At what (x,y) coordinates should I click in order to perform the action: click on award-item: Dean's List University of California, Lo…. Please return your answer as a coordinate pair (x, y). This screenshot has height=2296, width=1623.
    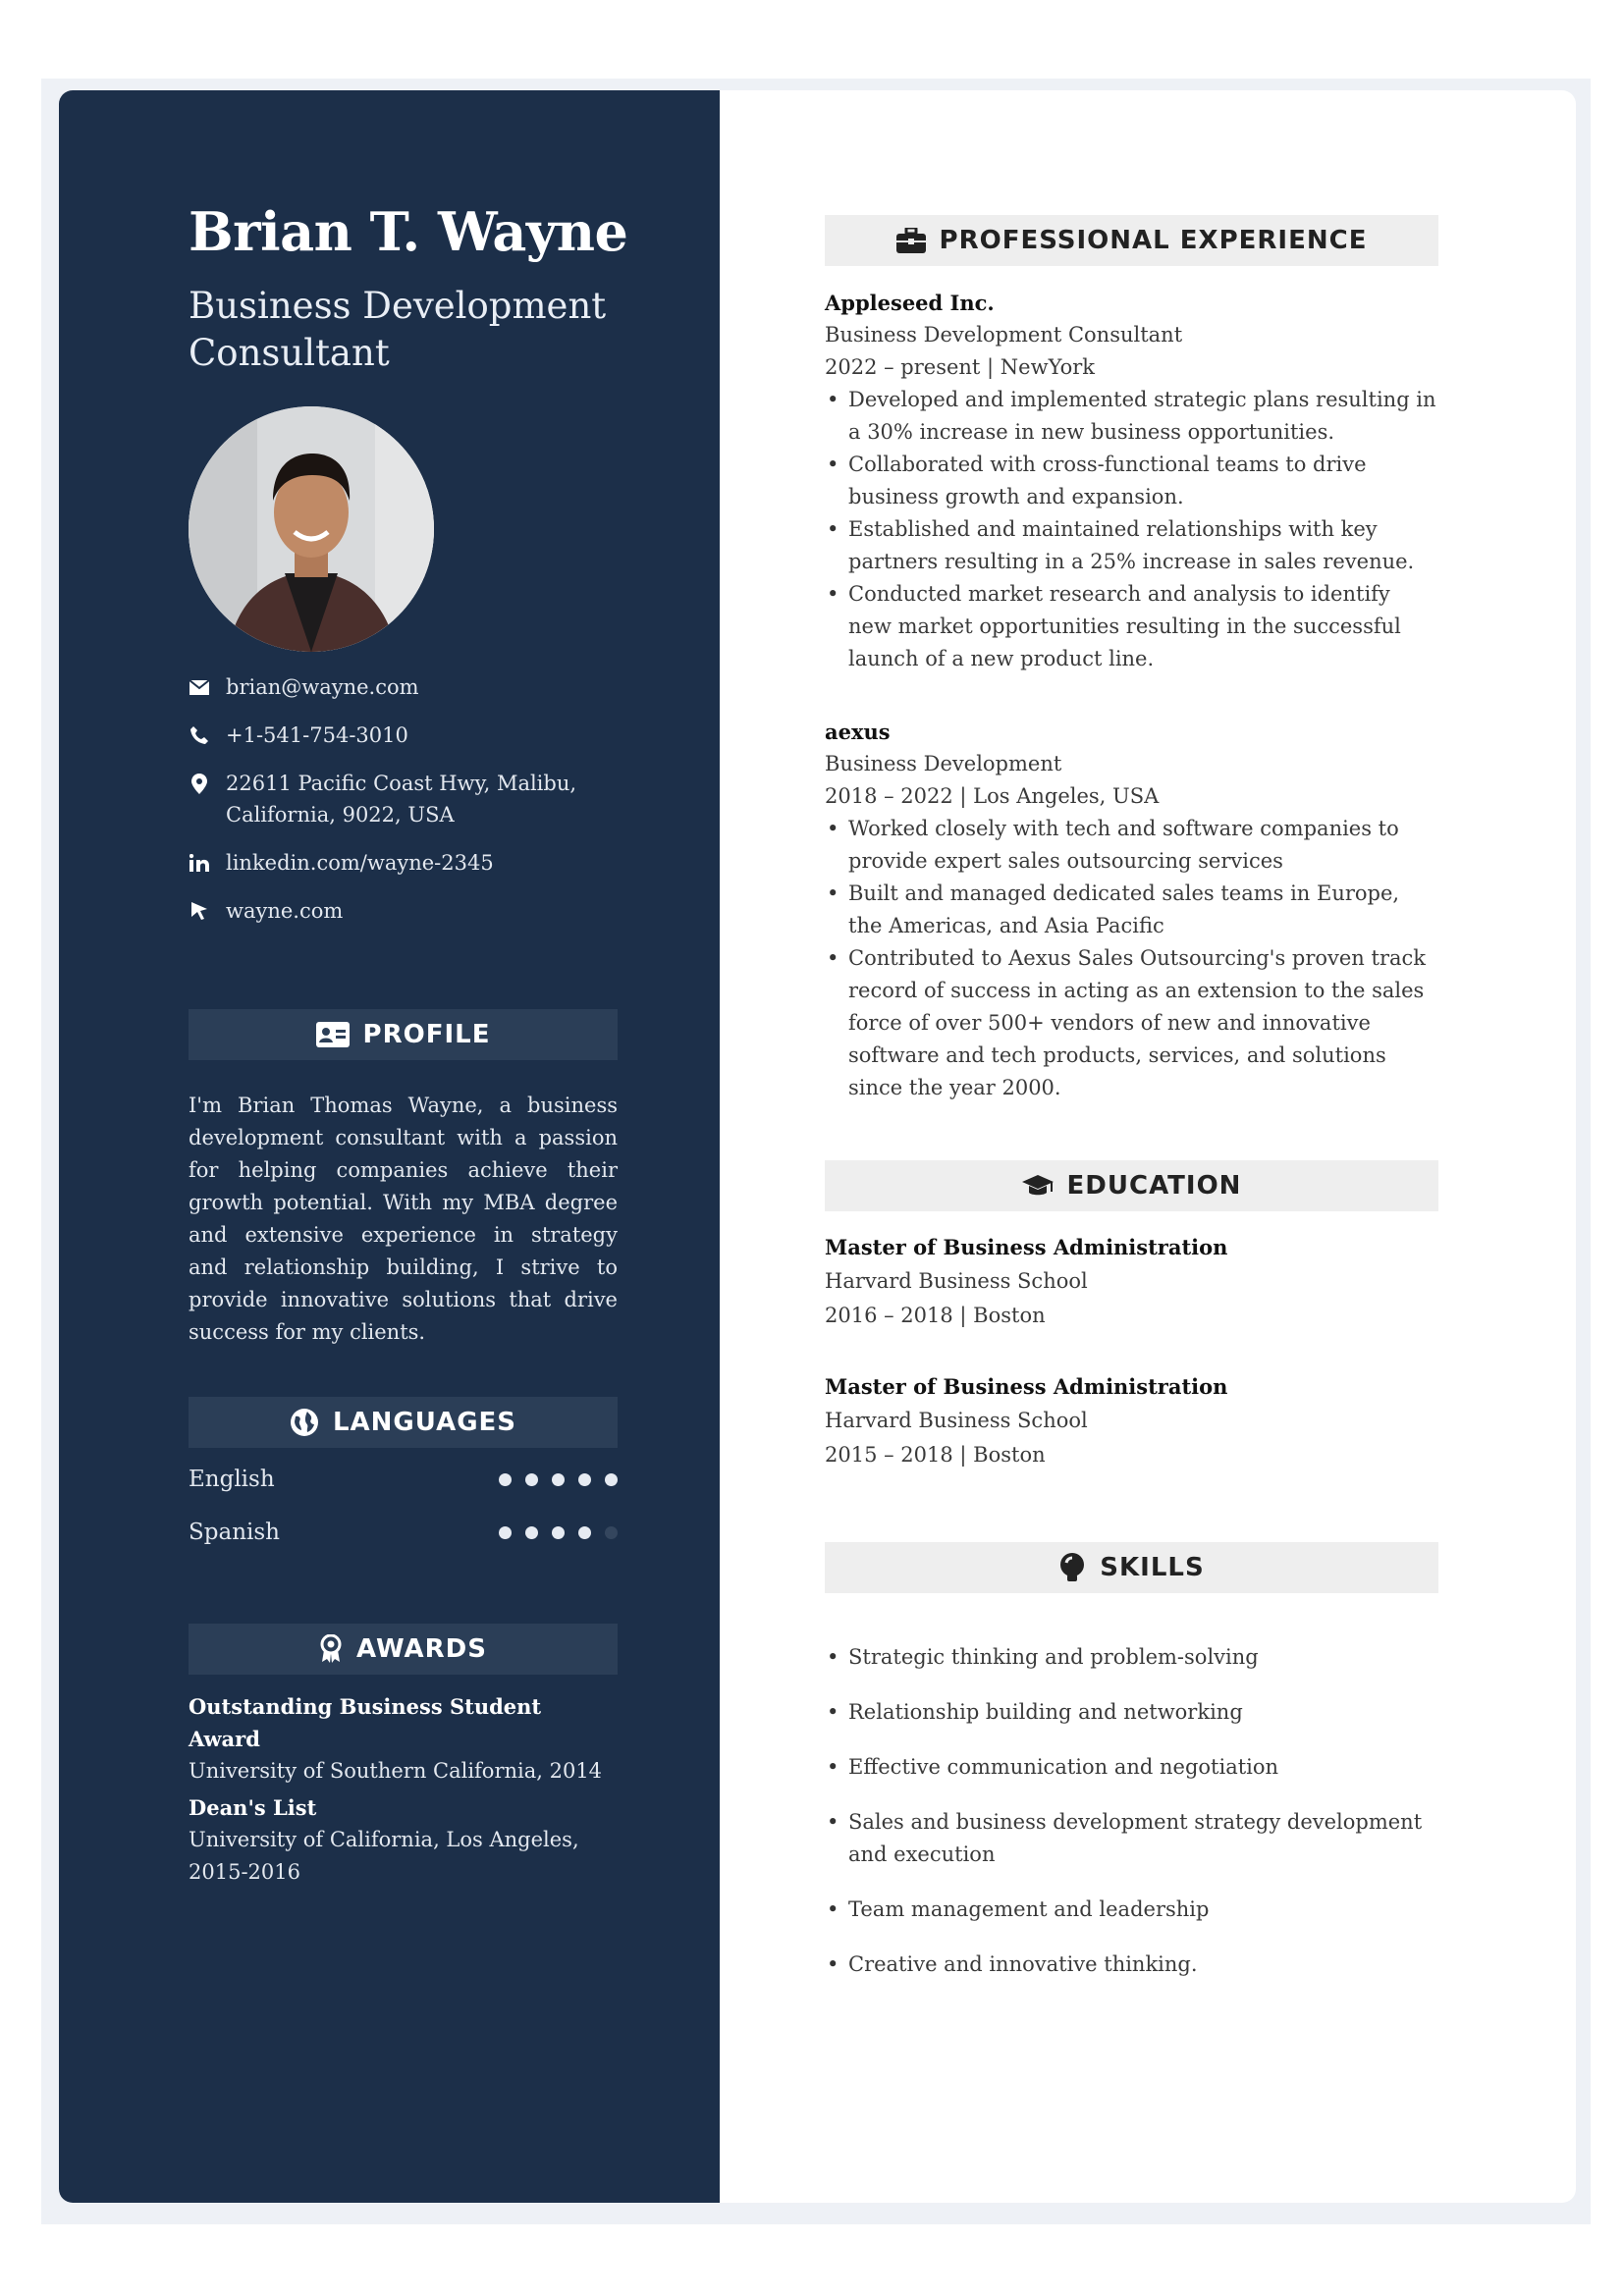
    Looking at the image, I should click on (404, 1840).